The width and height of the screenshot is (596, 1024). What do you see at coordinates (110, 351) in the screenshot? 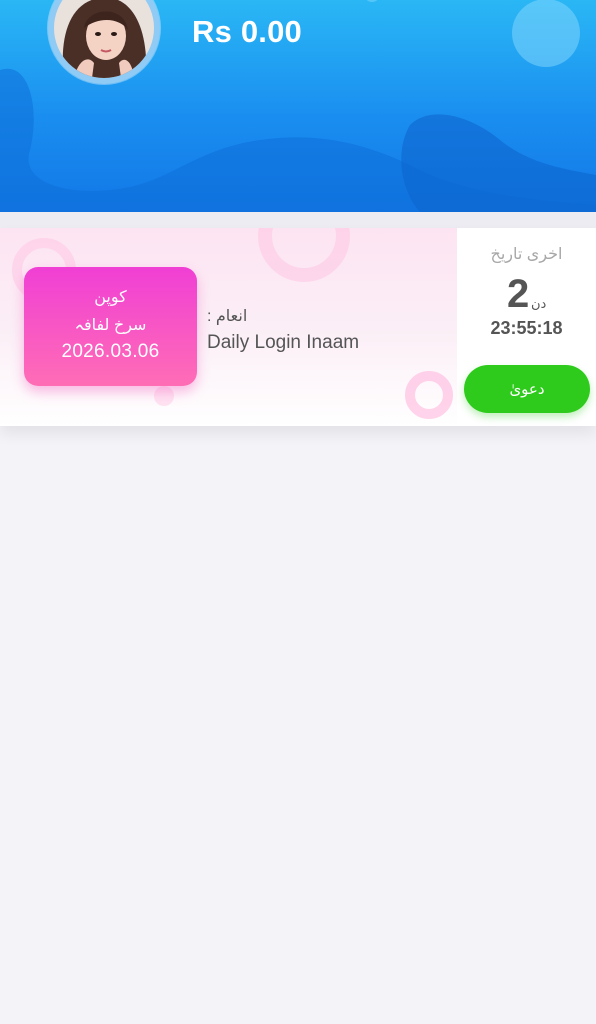
I see `coupon-date: 2026.03.06` at bounding box center [110, 351].